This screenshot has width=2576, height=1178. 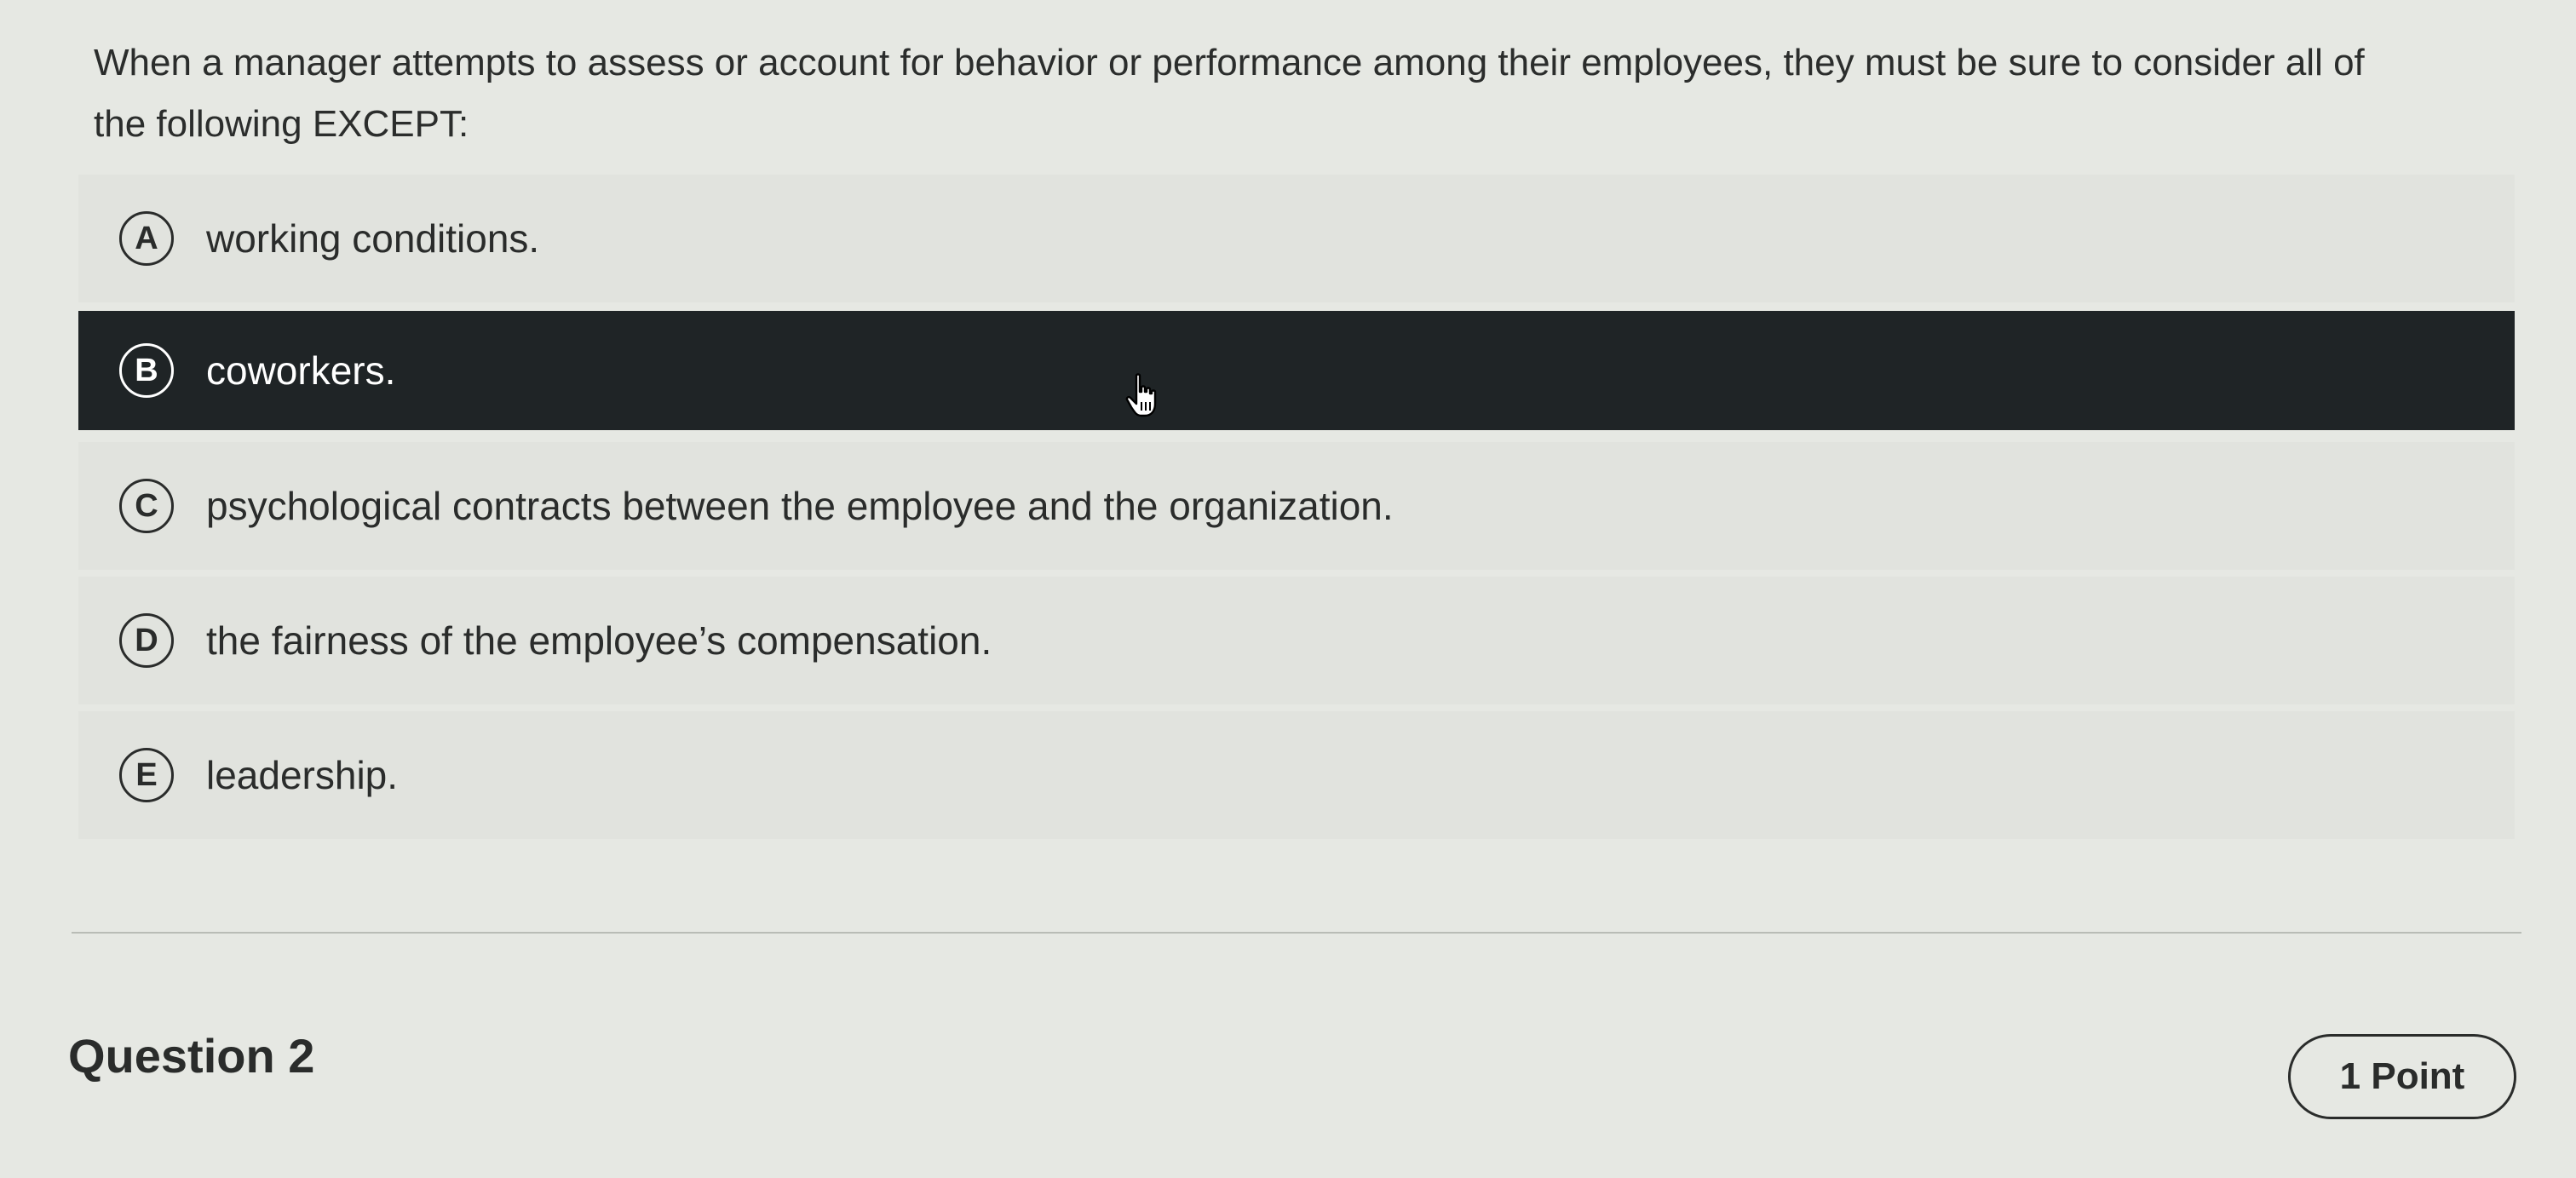 I want to click on section-divider, so click(x=1296, y=933).